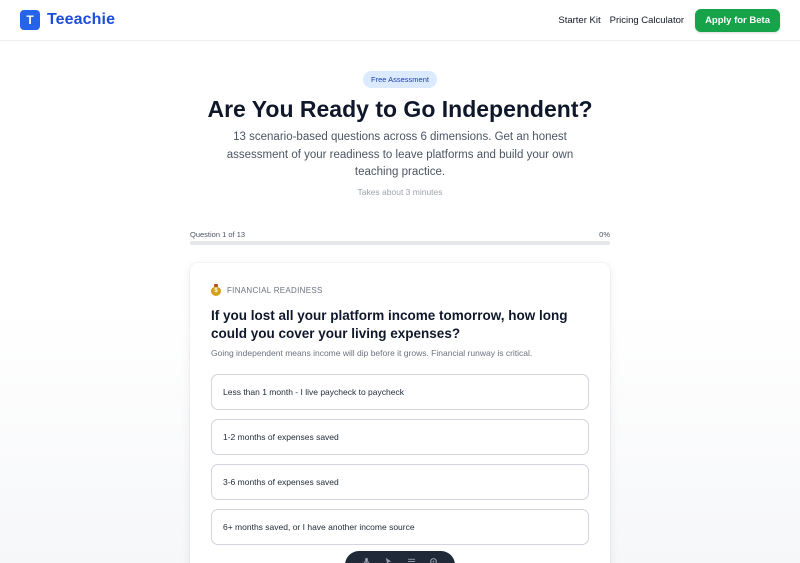 Image resolution: width=800 pixels, height=563 pixels. What do you see at coordinates (434, 559) in the screenshot?
I see `settings-icon` at bounding box center [434, 559].